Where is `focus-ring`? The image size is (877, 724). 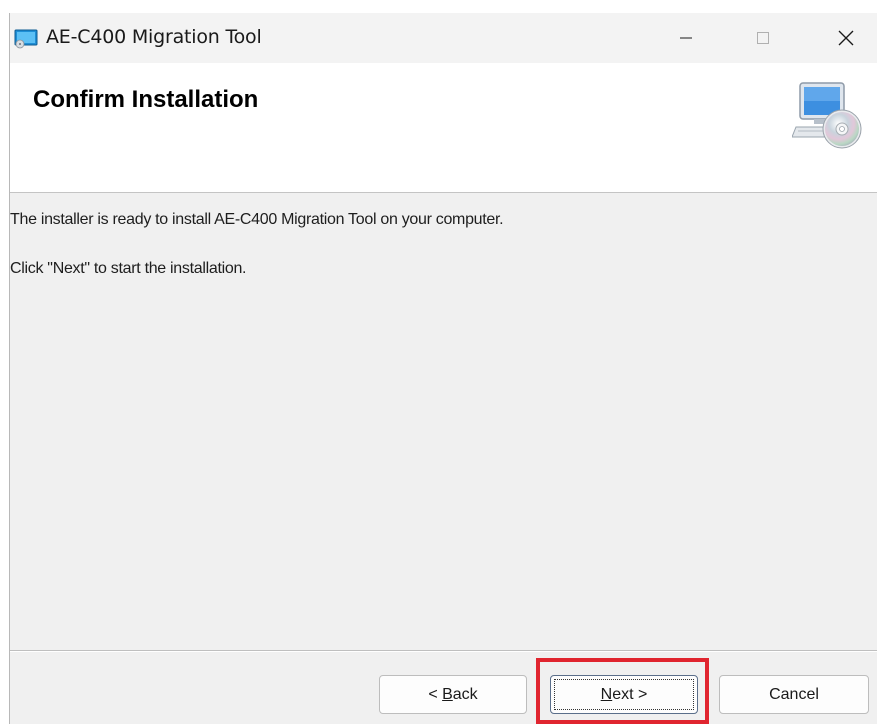 focus-ring is located at coordinates (624, 694).